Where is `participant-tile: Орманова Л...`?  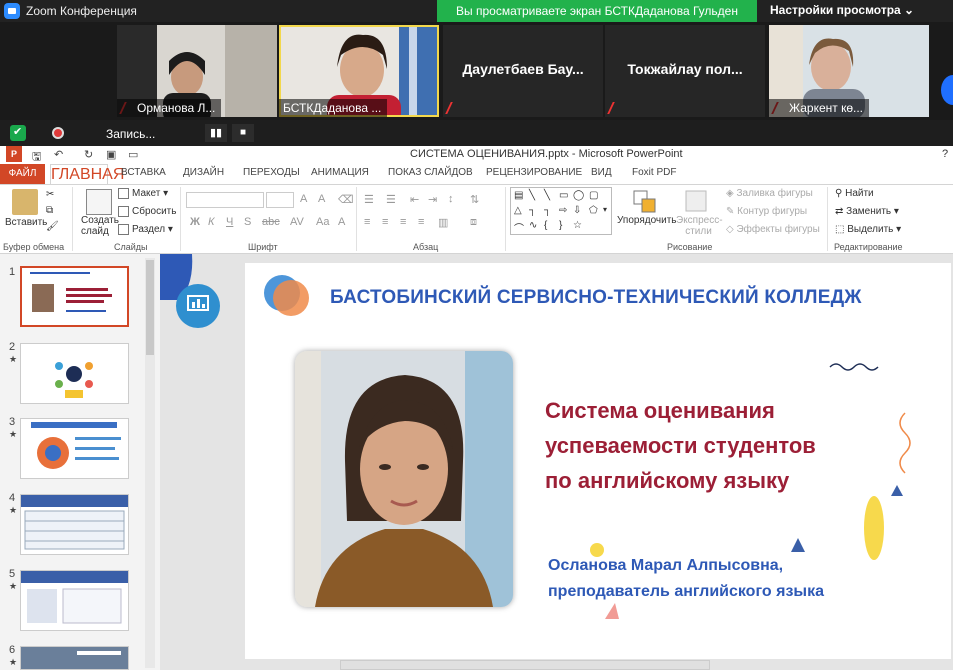
participant-tile: Орманова Л... is located at coordinates (197, 71).